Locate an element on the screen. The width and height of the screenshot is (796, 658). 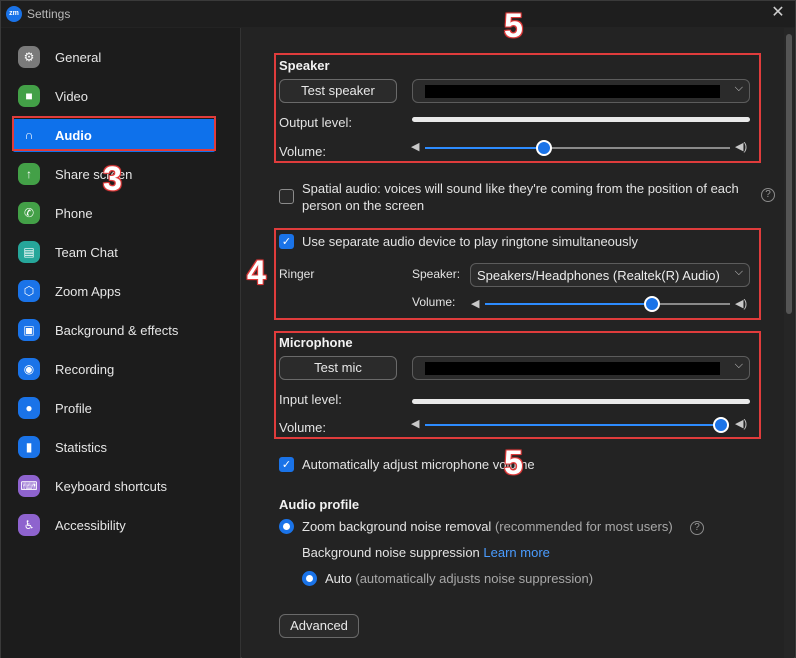
mic-volume-slider is located at coordinates (577, 425).